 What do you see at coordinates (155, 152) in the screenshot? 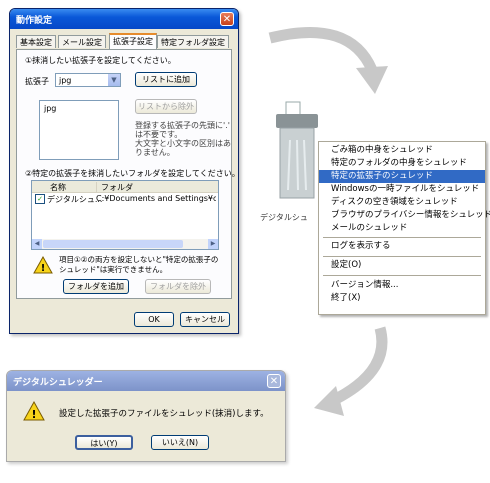
I see `ext-hint-line: りません。` at bounding box center [155, 152].